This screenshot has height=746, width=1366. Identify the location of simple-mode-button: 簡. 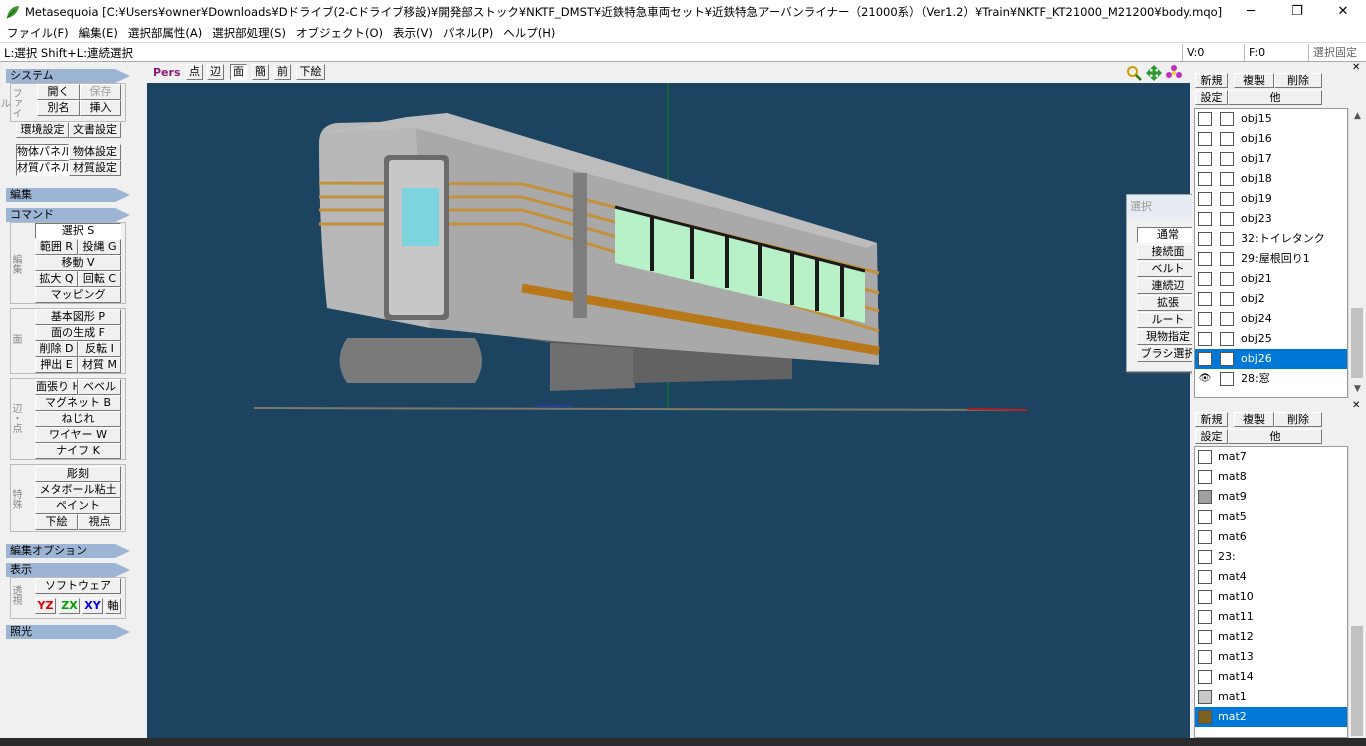
(260, 72).